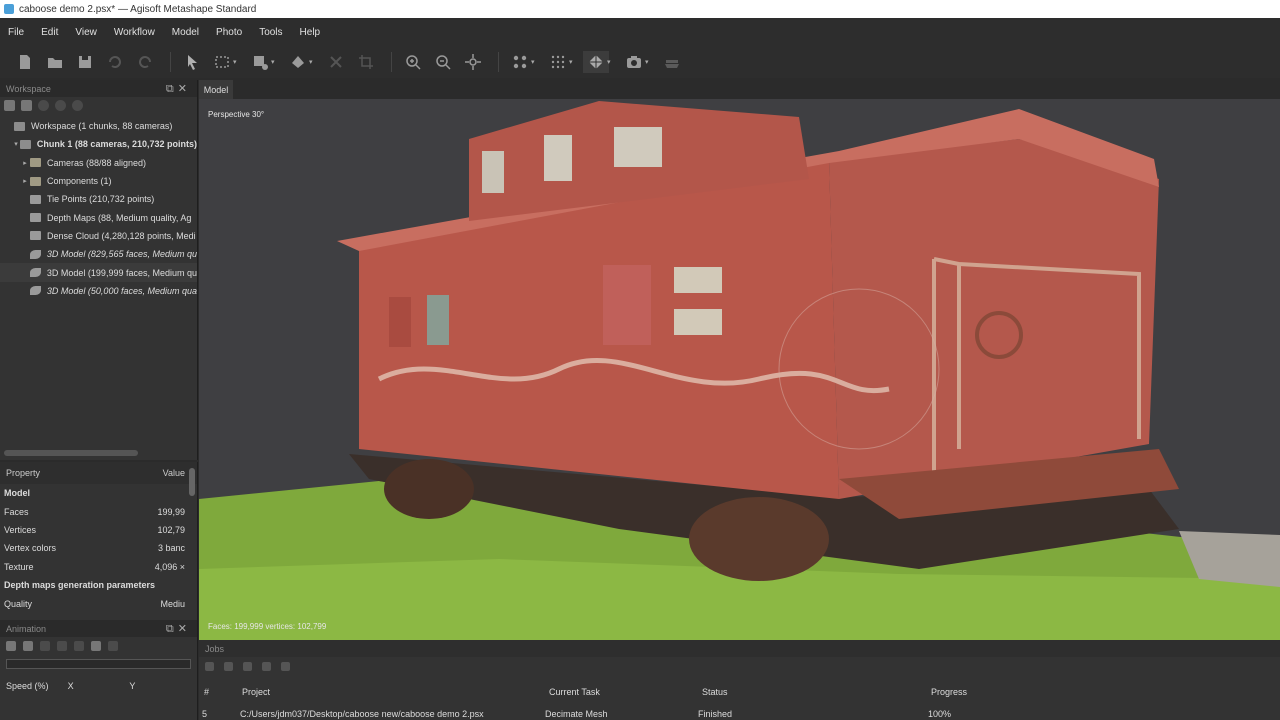  I want to click on new-track-icon, so click(11, 646).